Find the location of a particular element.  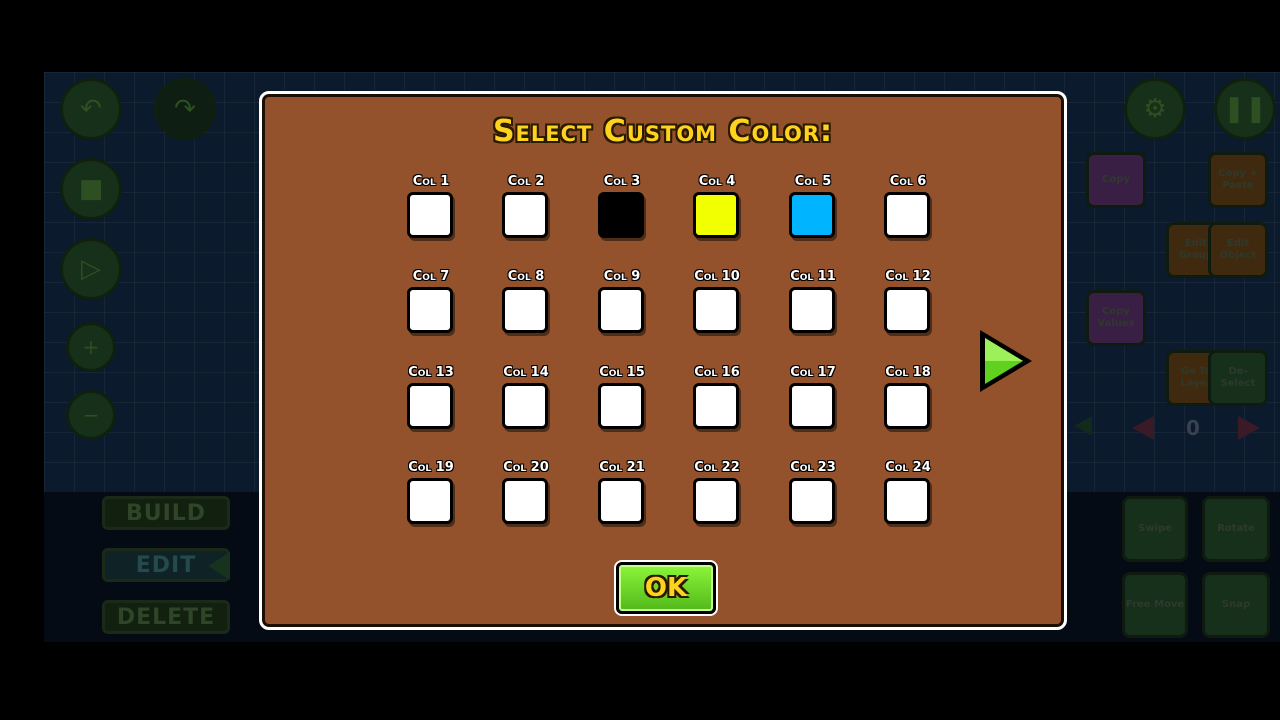

tool-button-edit-object: Edit Object is located at coordinates (1238, 250).